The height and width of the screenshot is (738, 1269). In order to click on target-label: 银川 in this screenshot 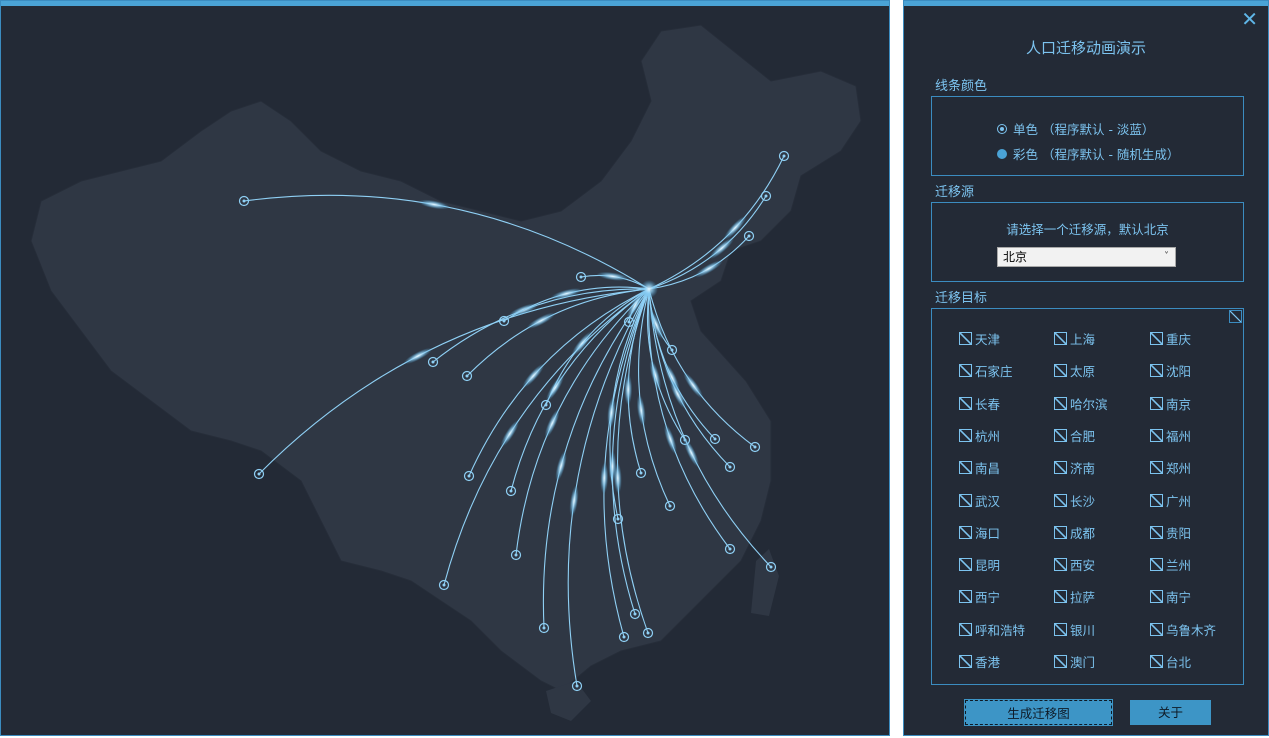, I will do `click(1083, 630)`.